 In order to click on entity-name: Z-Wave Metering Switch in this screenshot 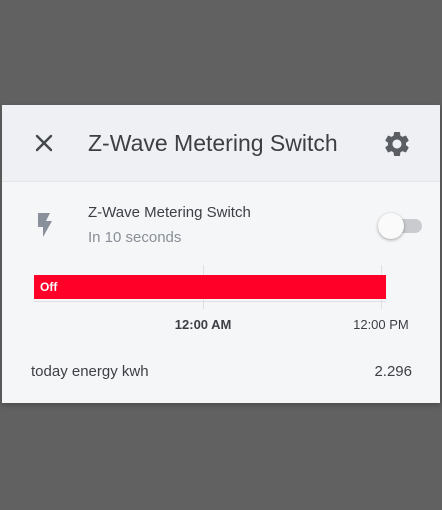, I will do `click(169, 212)`.